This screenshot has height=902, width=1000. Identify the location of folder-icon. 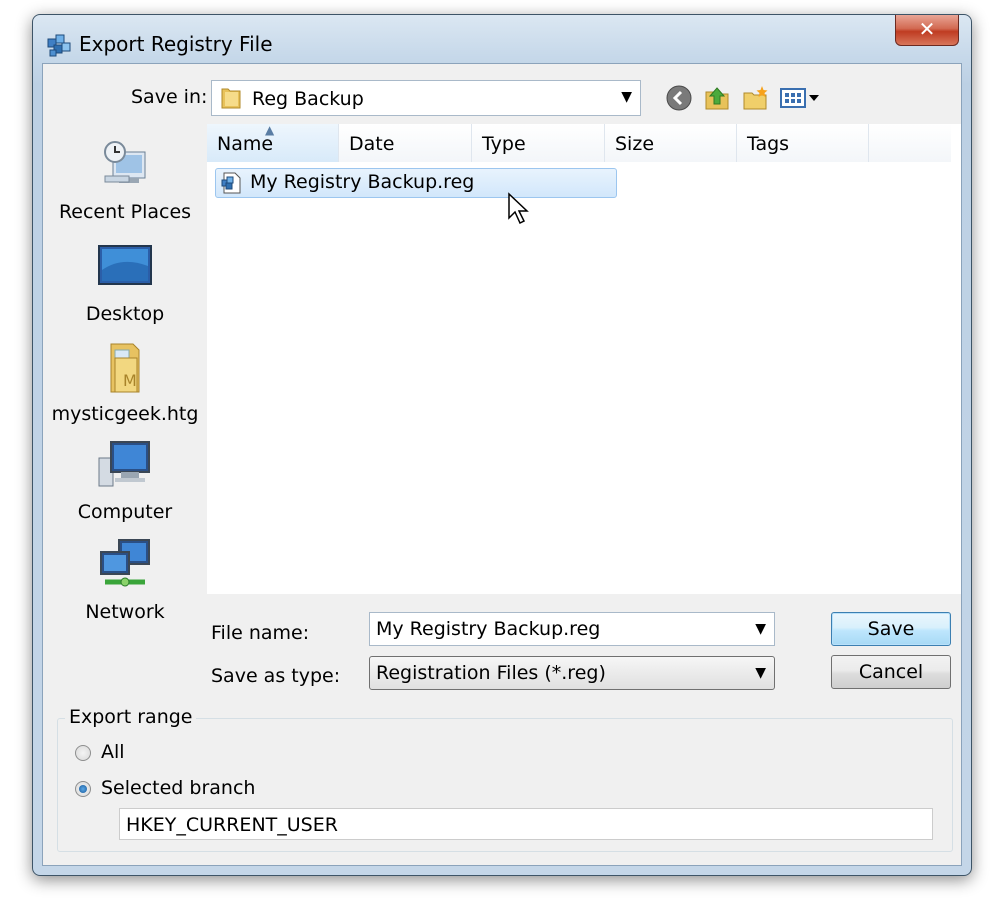
(231, 98).